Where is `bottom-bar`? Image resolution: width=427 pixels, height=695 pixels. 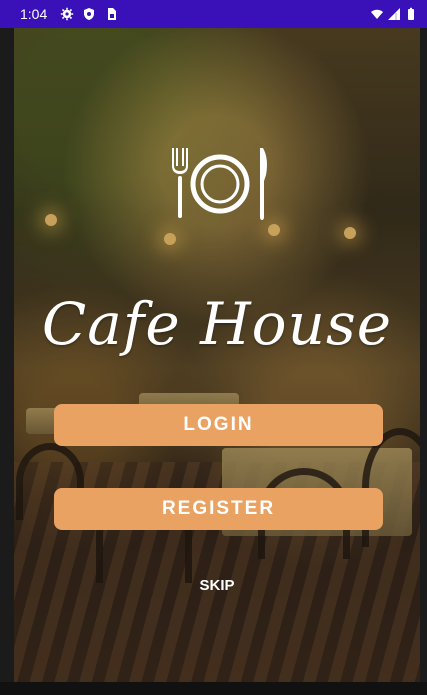 bottom-bar is located at coordinates (213, 688).